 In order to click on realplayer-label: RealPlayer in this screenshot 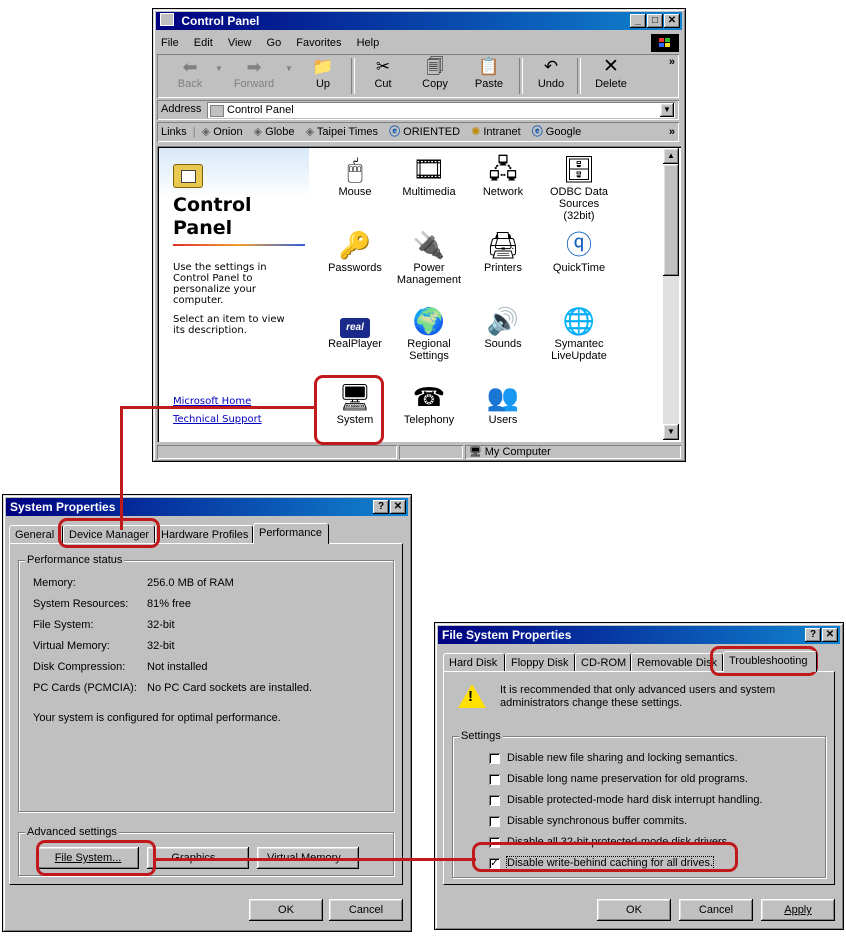, I will do `click(355, 344)`.